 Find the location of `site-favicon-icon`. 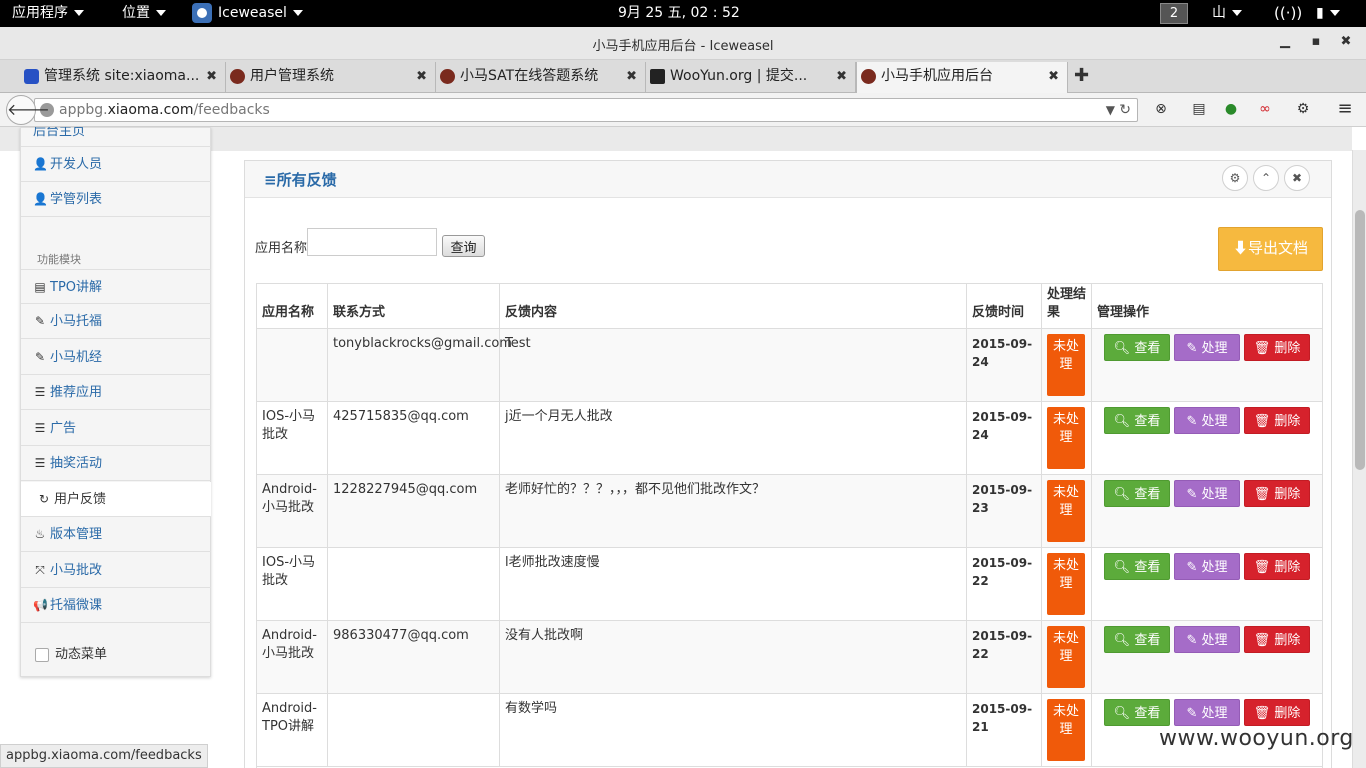

site-favicon-icon is located at coordinates (868, 76).